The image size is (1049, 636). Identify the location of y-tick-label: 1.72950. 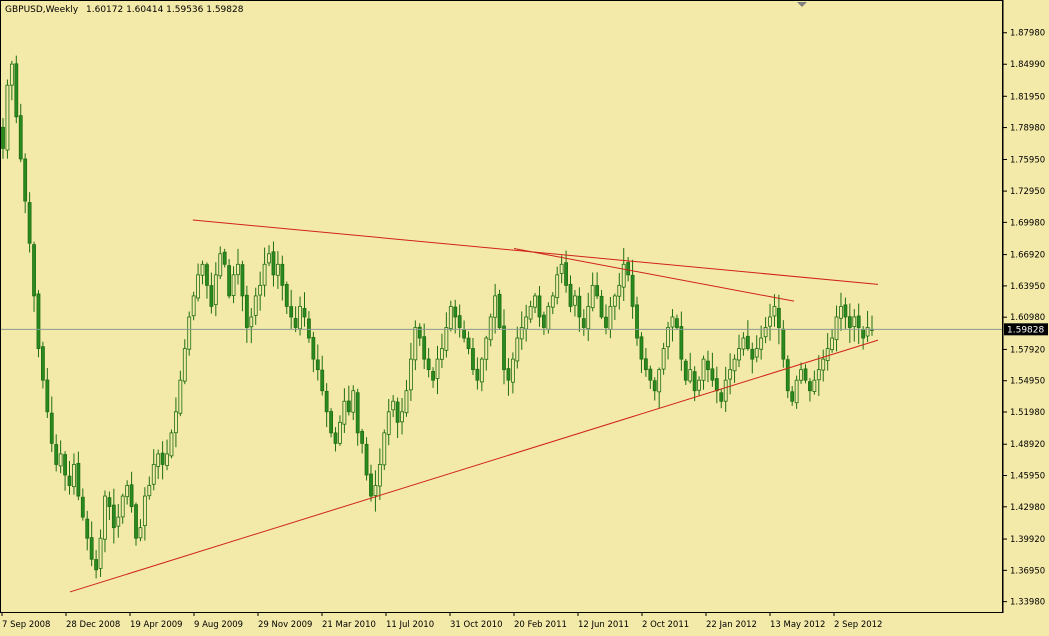
(1027, 192).